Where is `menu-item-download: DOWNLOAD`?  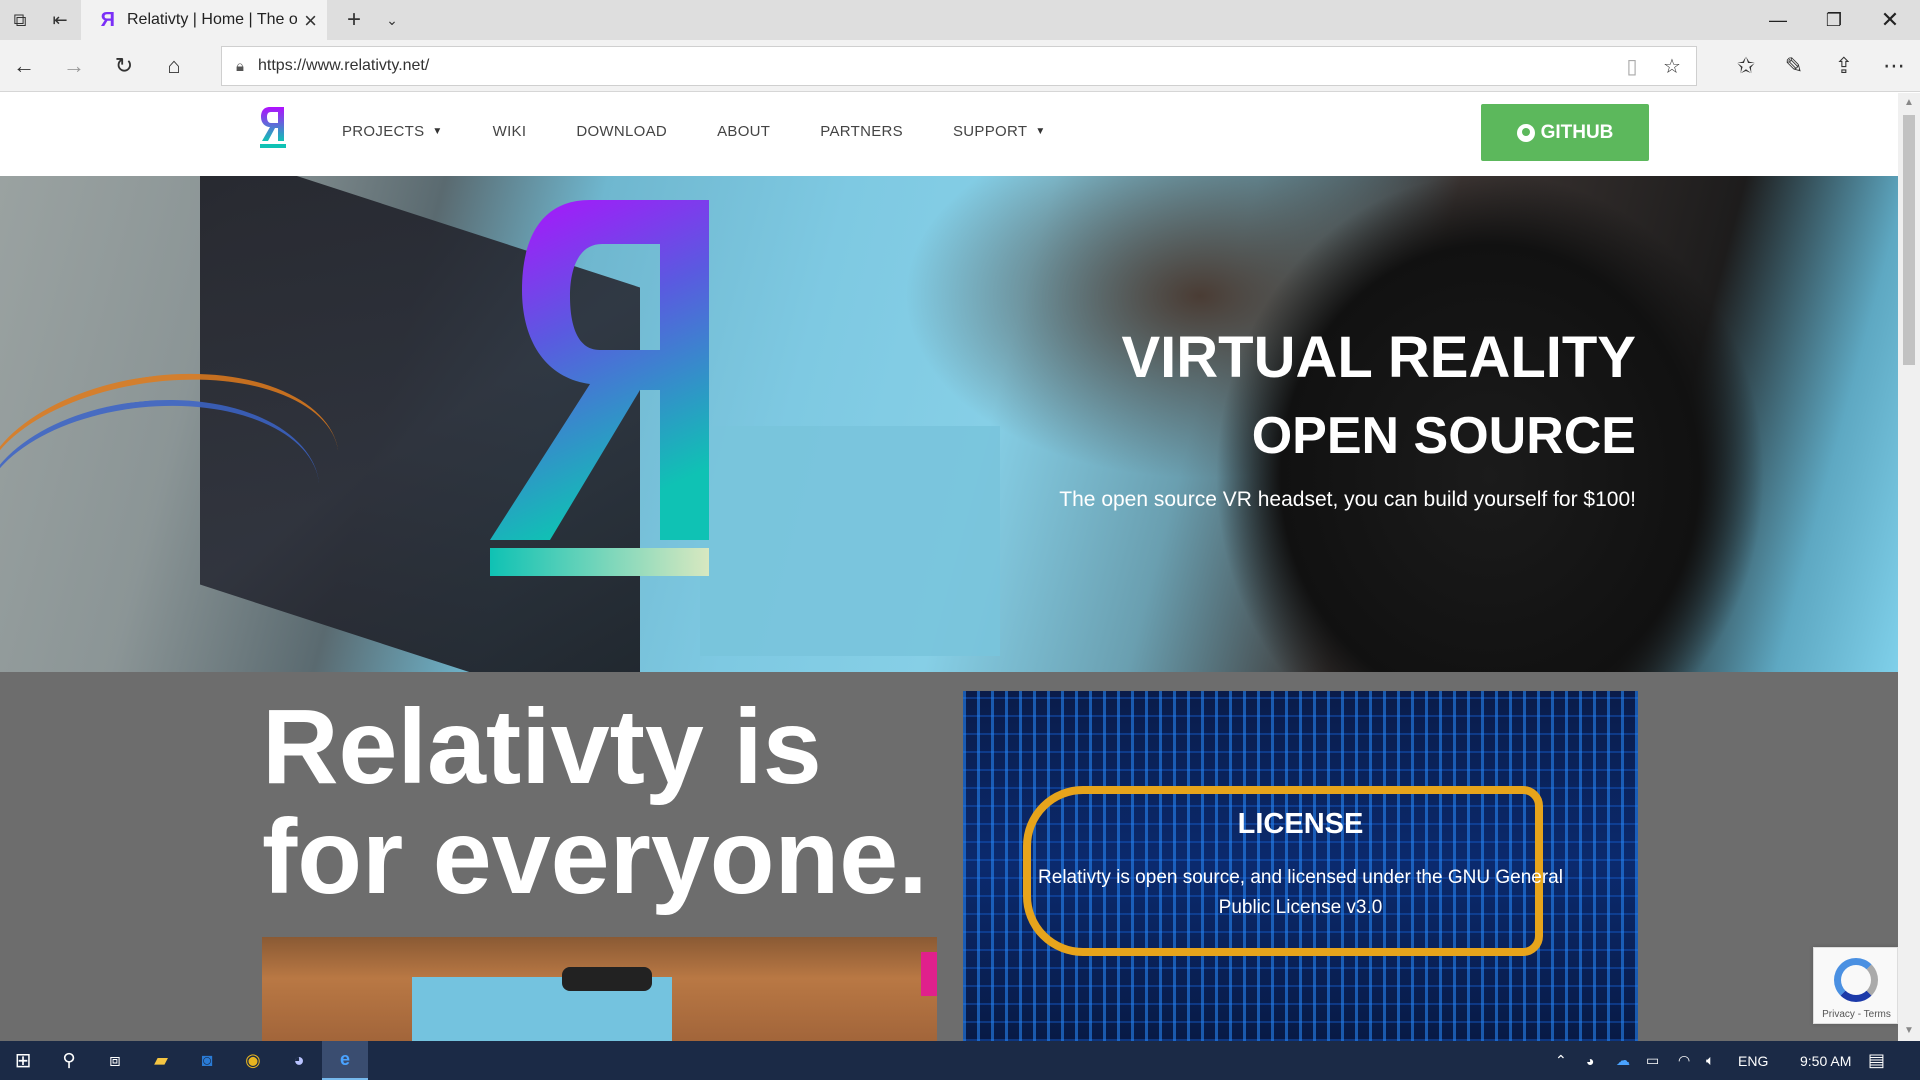 menu-item-download: DOWNLOAD is located at coordinates (621, 131).